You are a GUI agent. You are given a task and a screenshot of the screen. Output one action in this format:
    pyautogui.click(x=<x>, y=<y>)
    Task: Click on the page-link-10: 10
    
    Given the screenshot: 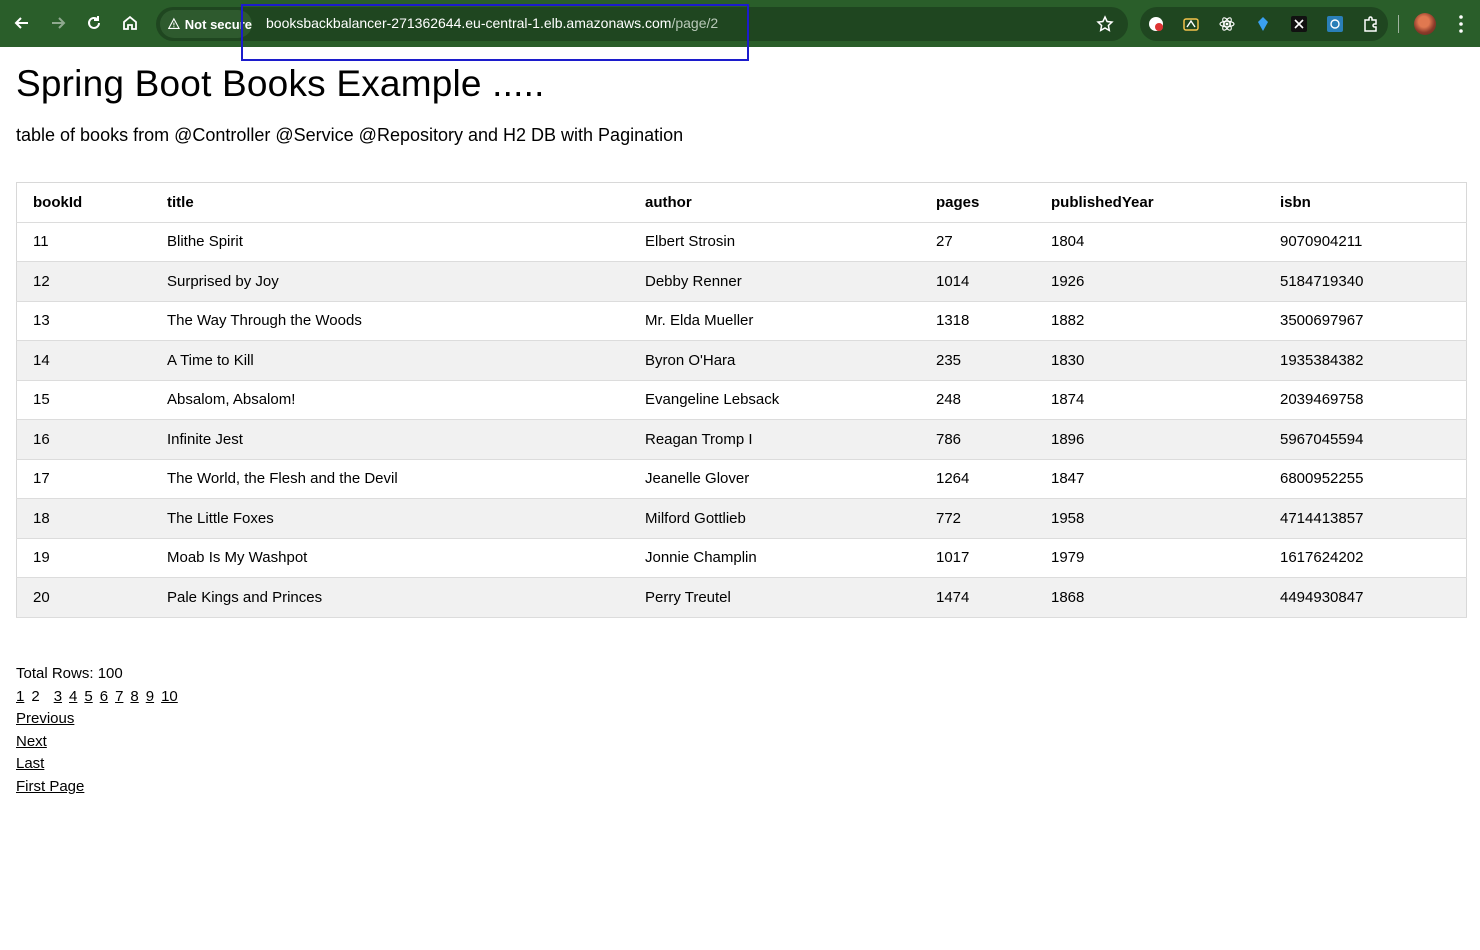 What is the action you would take?
    pyautogui.click(x=169, y=696)
    